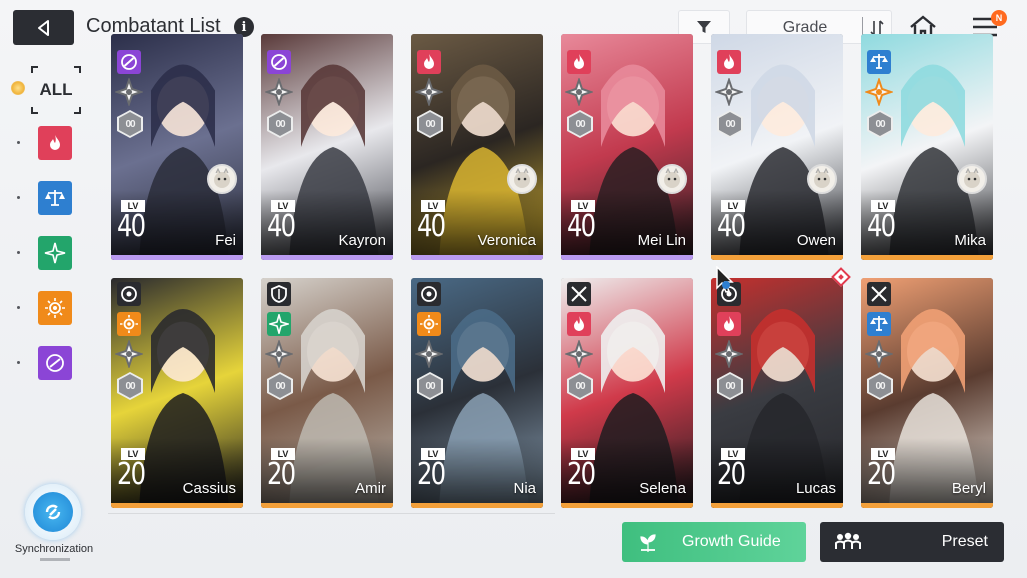  I want to click on wind-element-icon, so click(279, 324).